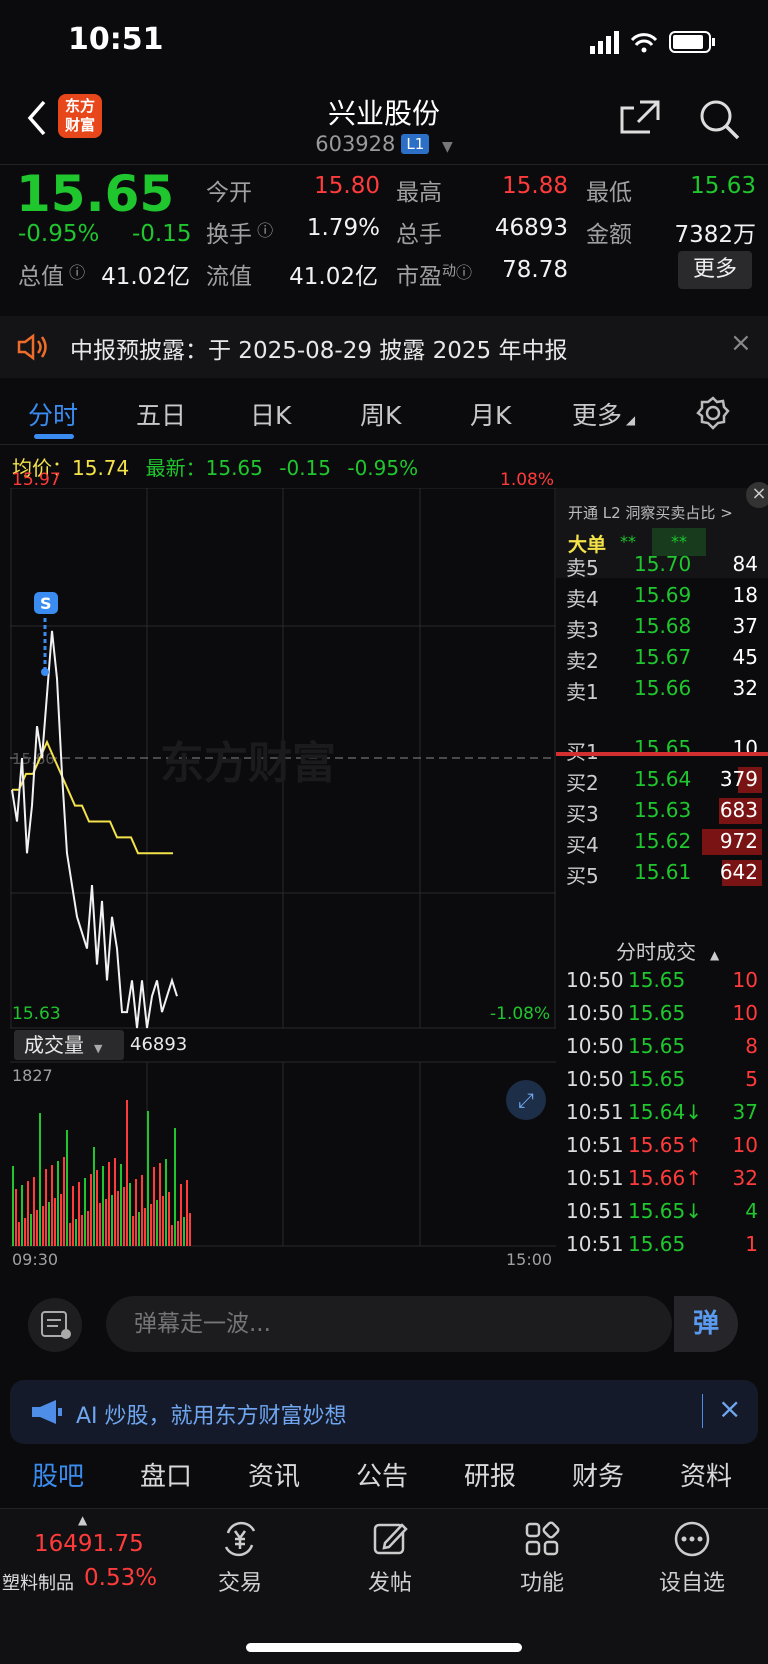 The height and width of the screenshot is (1664, 768). What do you see at coordinates (662, 754) in the screenshot?
I see `book-divider` at bounding box center [662, 754].